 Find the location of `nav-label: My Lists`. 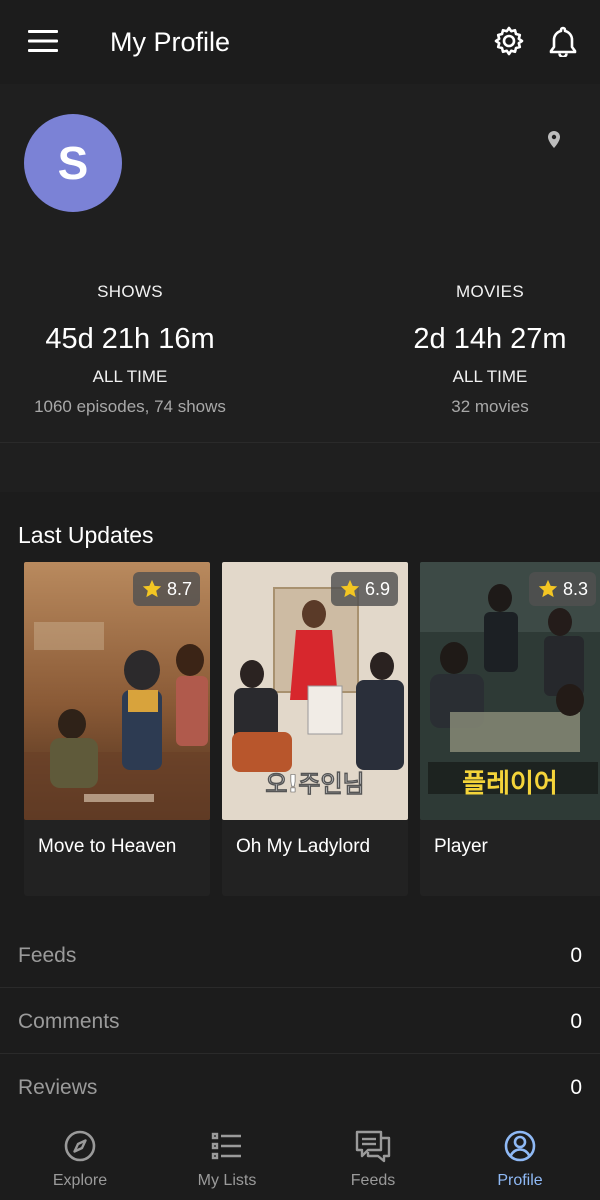

nav-label: My Lists is located at coordinates (227, 1180).